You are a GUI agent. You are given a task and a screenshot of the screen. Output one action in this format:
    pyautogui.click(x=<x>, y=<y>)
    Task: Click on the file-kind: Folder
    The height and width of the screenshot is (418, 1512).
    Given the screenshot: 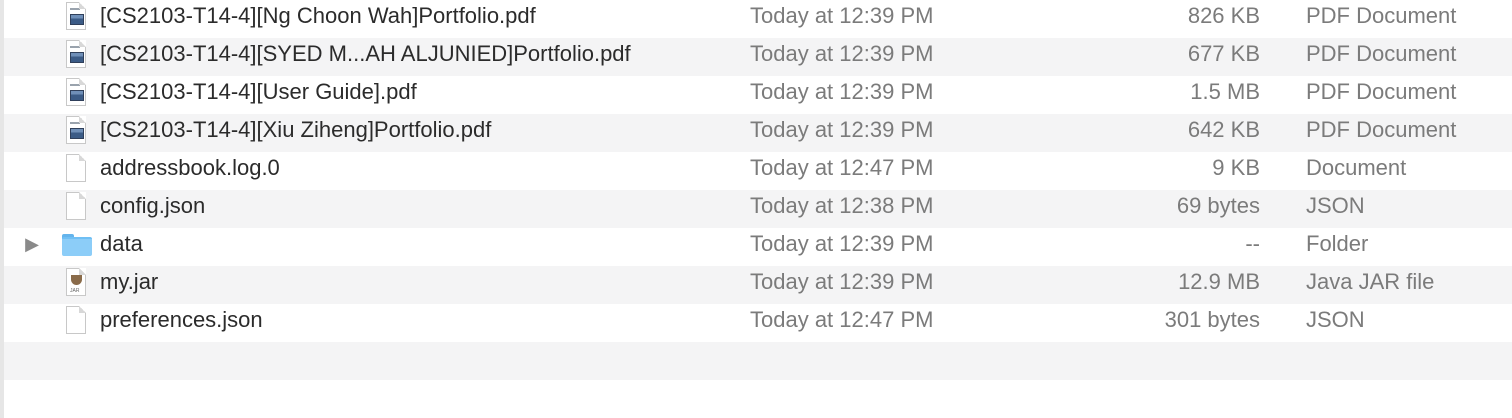 What is the action you would take?
    pyautogui.click(x=1337, y=243)
    